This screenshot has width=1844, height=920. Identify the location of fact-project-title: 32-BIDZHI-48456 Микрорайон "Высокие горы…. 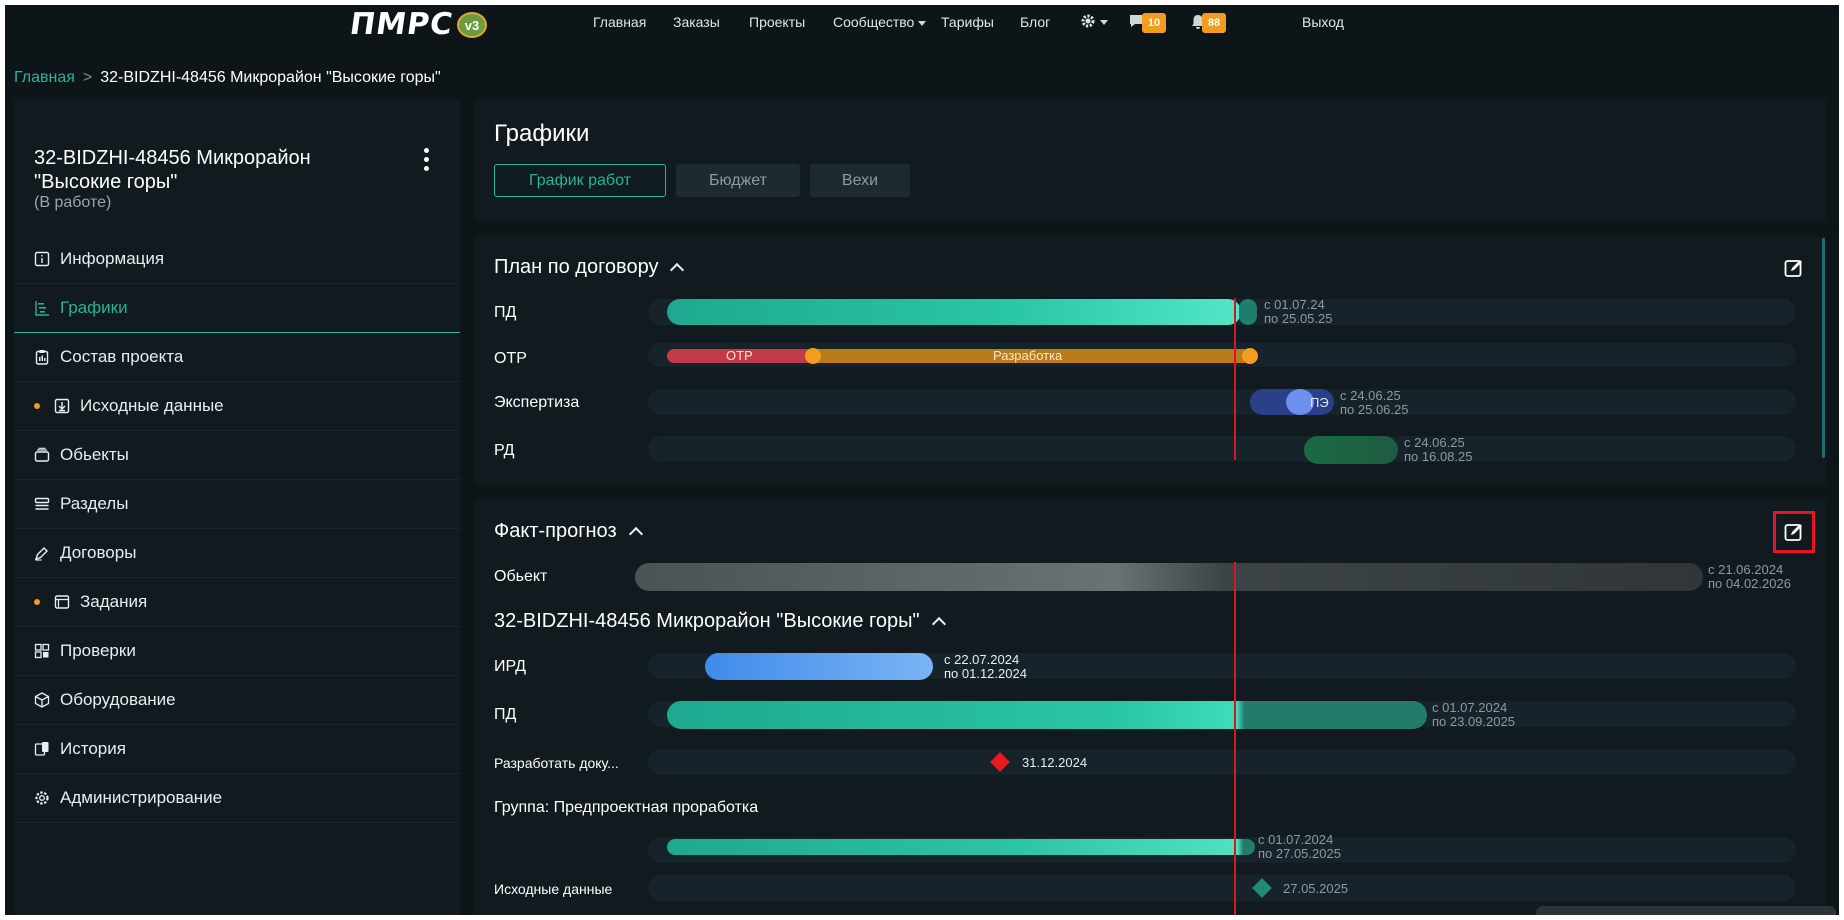
(707, 621).